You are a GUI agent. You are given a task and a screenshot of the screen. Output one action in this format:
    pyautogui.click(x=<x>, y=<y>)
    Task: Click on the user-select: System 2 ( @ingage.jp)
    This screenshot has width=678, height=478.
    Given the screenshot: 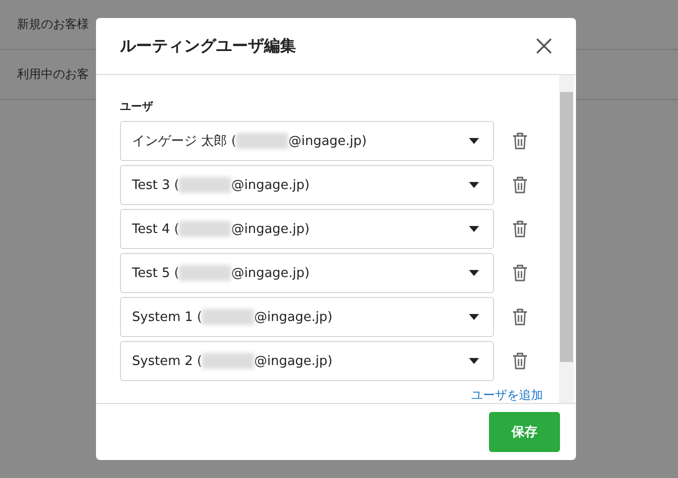 What is the action you would take?
    pyautogui.click(x=307, y=361)
    